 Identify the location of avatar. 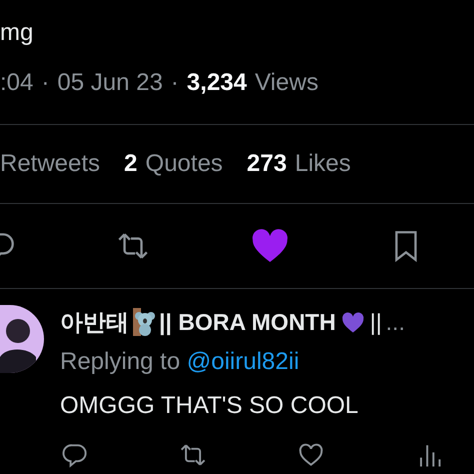
(22, 339).